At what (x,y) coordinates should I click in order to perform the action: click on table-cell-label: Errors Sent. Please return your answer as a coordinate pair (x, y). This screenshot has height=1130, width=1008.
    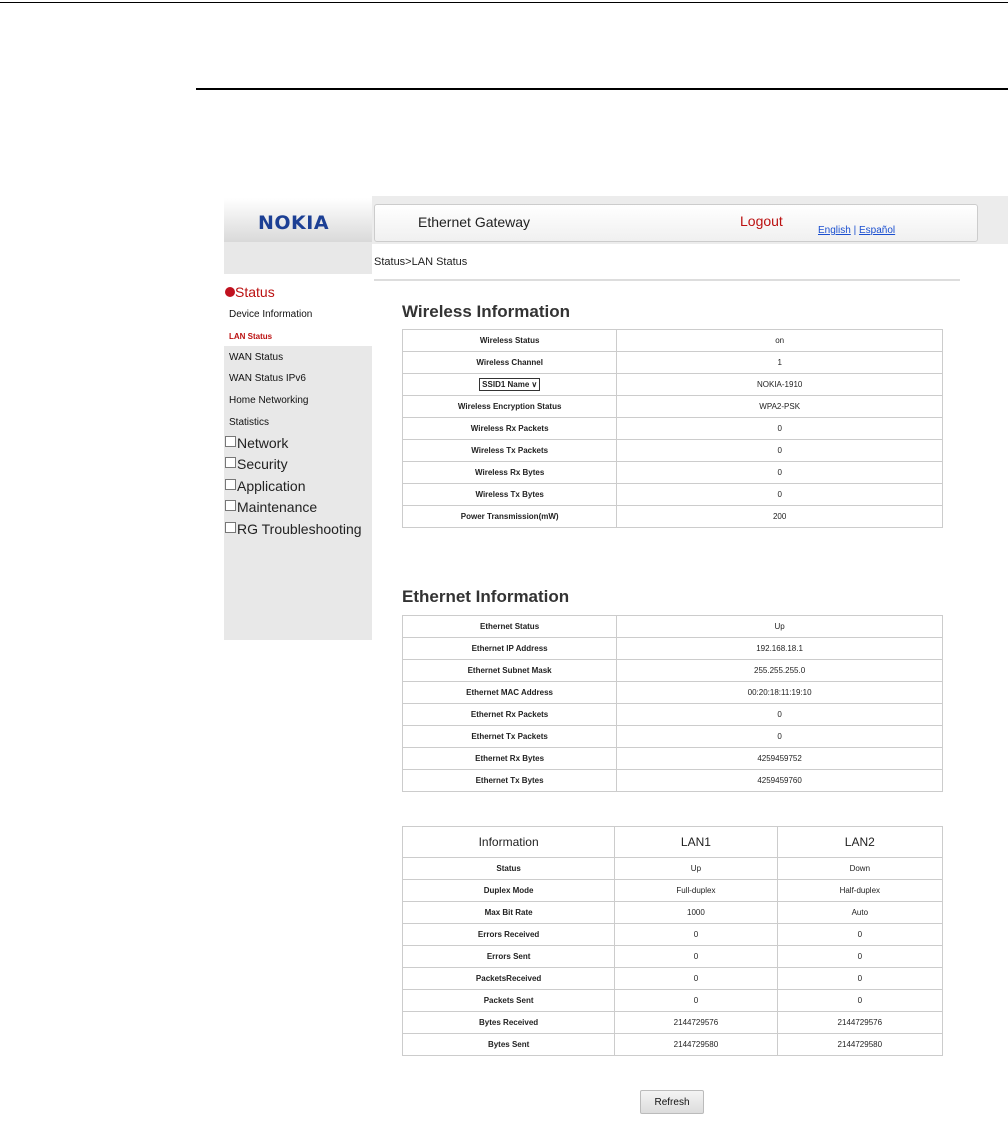
    Looking at the image, I should click on (508, 956).